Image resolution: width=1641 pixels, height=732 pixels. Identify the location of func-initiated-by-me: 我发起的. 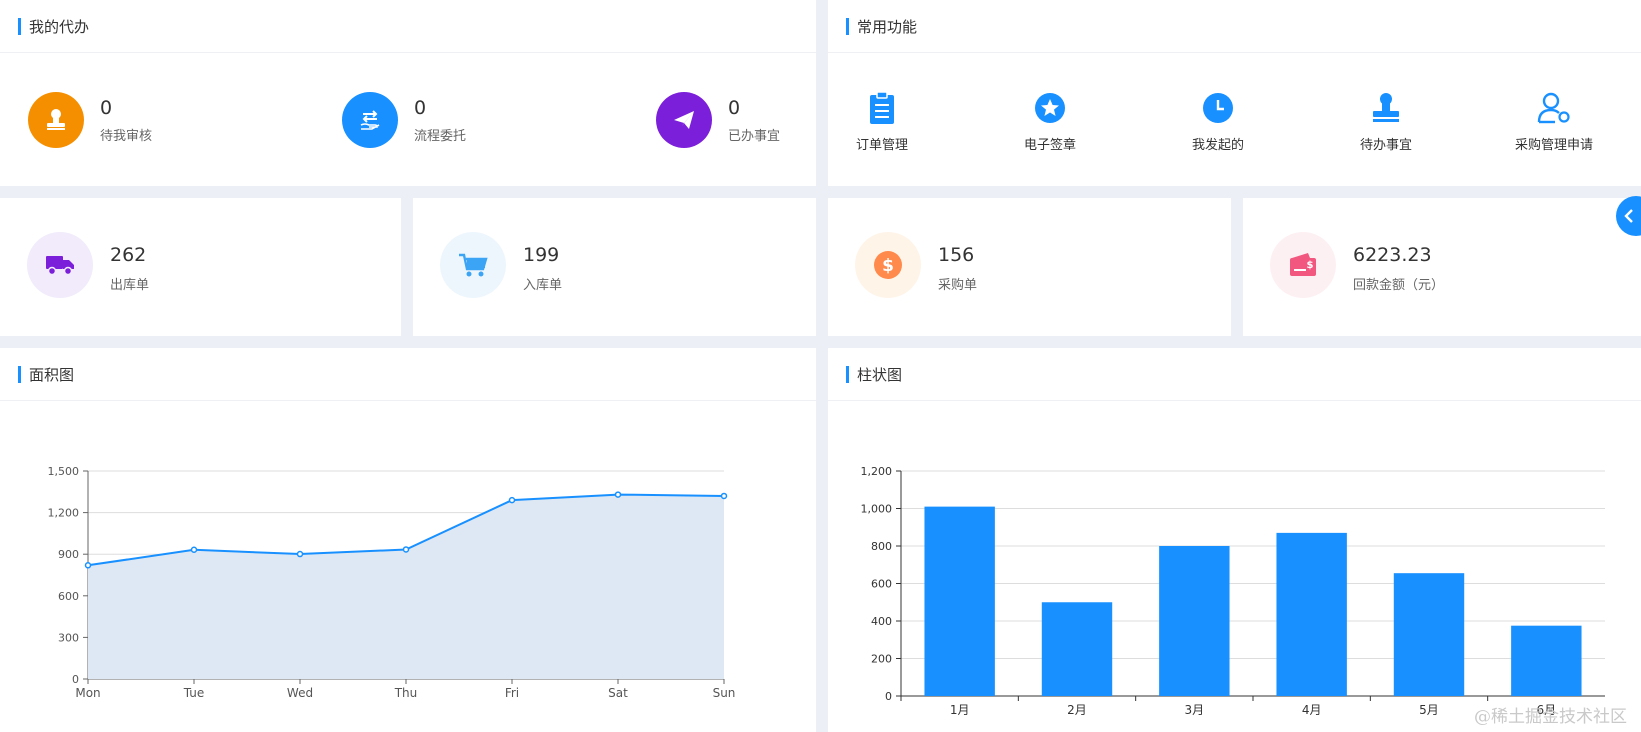
(1218, 121).